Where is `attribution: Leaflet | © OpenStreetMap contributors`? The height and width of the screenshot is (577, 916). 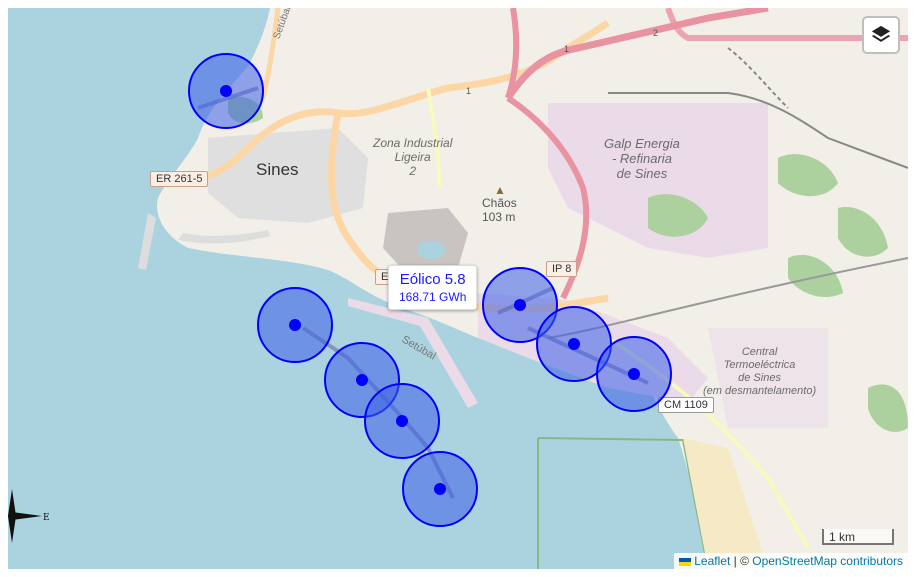 attribution: Leaflet | © OpenStreetMap contributors is located at coordinates (791, 561).